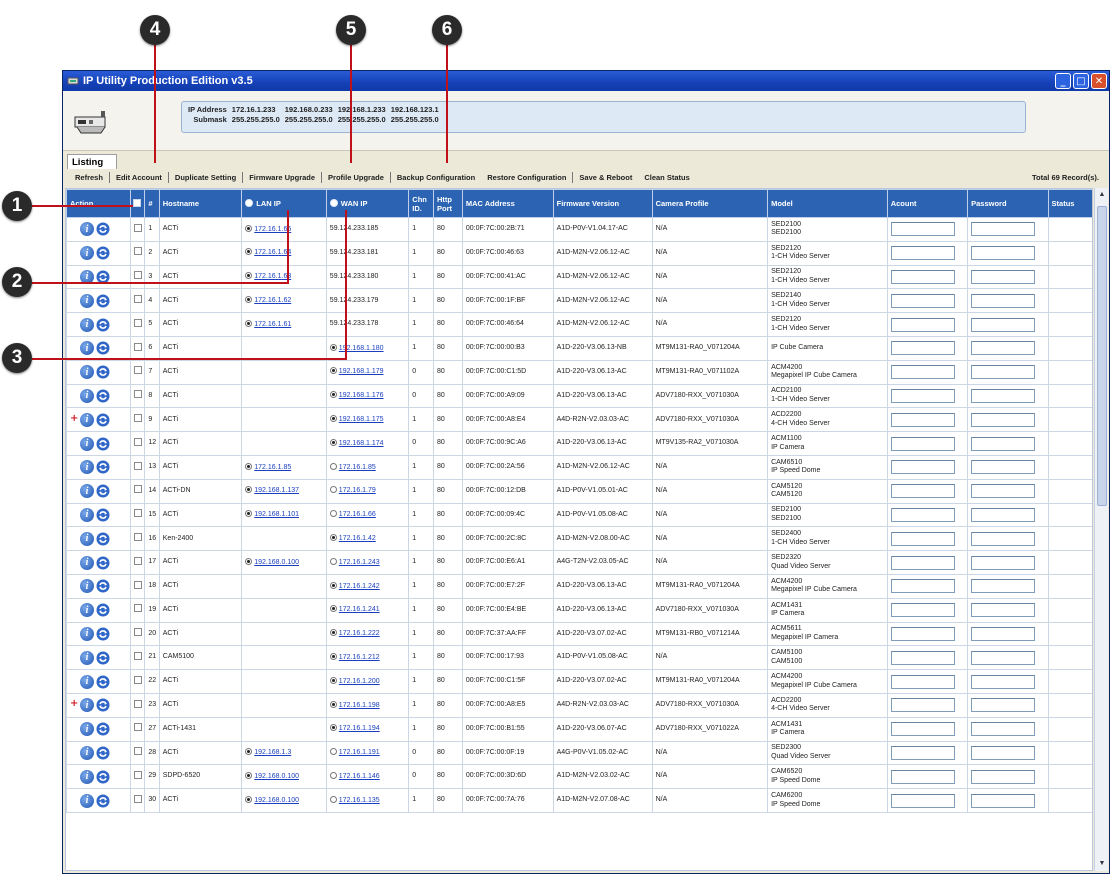  Describe the element at coordinates (602, 203) in the screenshot. I see `column-header-firmware: Firmware Version` at that location.